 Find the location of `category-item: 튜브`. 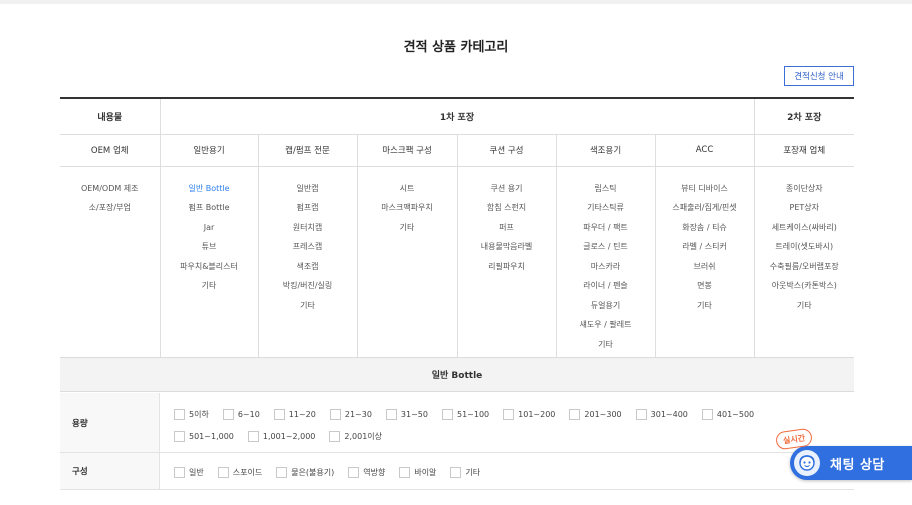

category-item: 튜브 is located at coordinates (209, 247).